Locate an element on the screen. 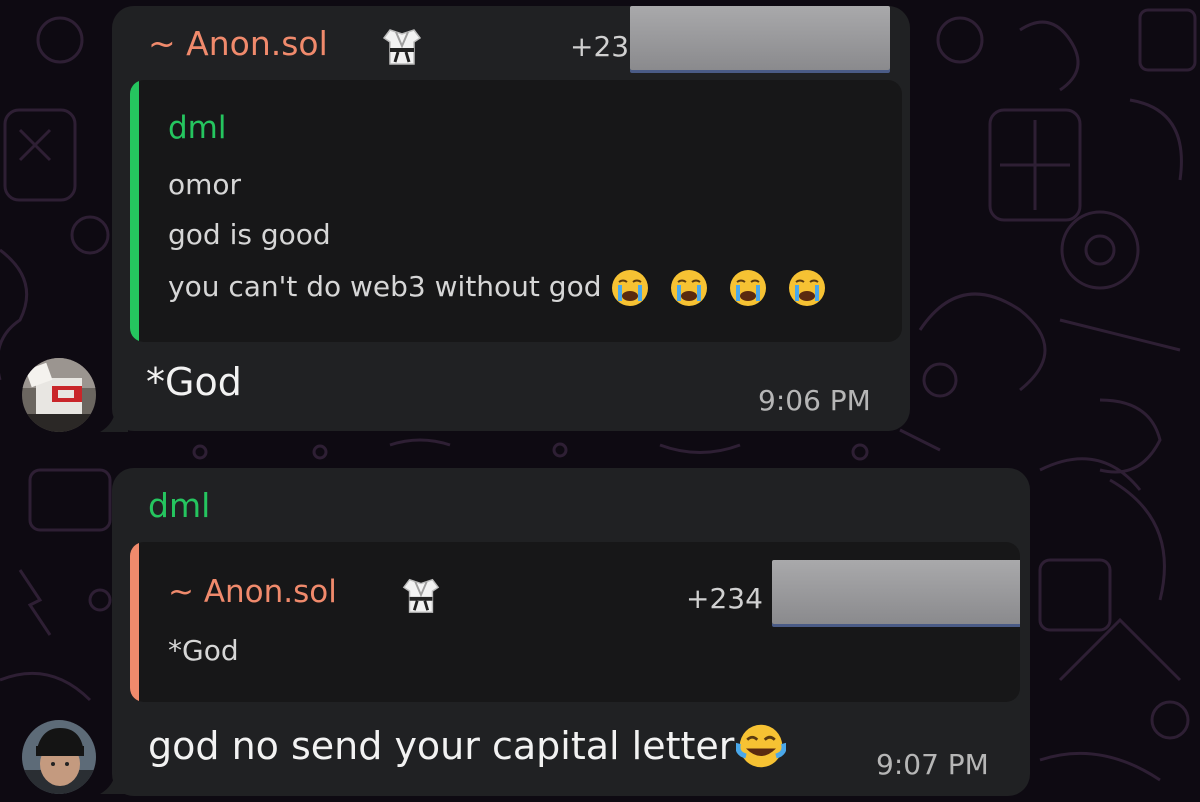 The image size is (1200, 802). quoted-sender-name: dml is located at coordinates (197, 128).